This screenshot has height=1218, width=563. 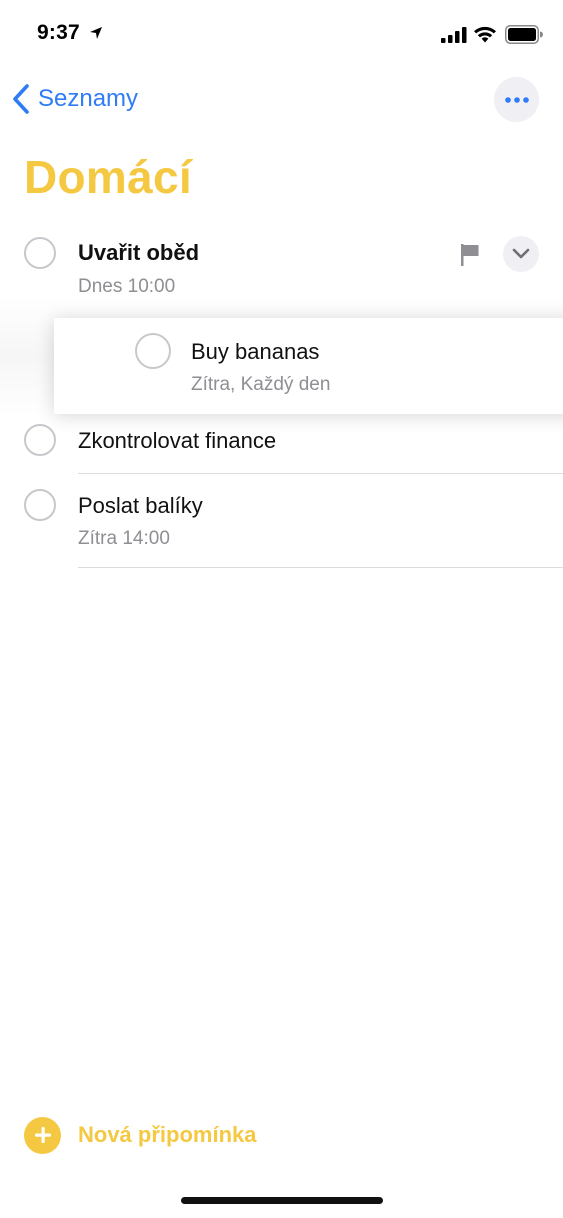 I want to click on status-time: 9:37, so click(x=58, y=32).